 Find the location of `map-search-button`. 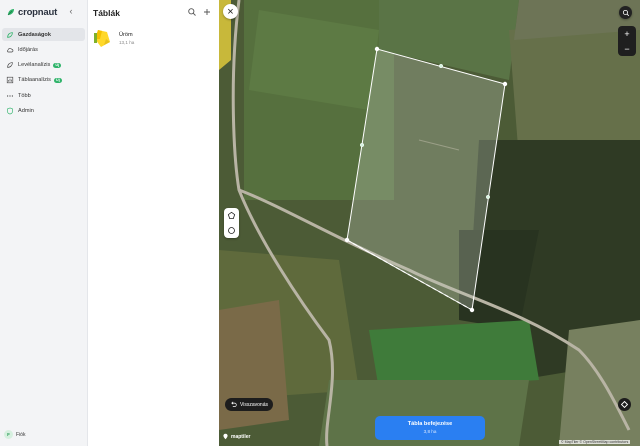

map-search-button is located at coordinates (625, 12).